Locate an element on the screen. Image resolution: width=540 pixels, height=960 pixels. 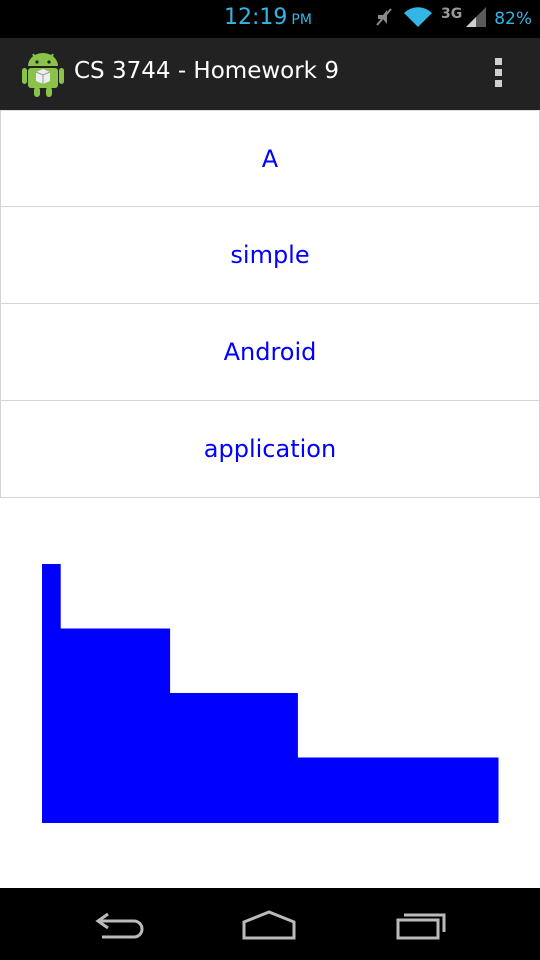
action-bar: CS 3744 - Homework 9 is located at coordinates (270, 74).